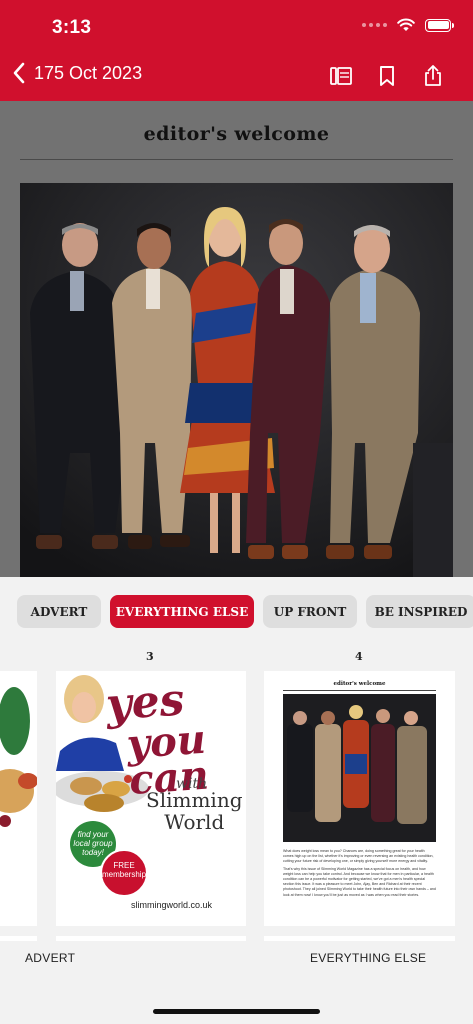 The height and width of the screenshot is (1024, 473). I want to click on mini-team-photo, so click(359, 768).